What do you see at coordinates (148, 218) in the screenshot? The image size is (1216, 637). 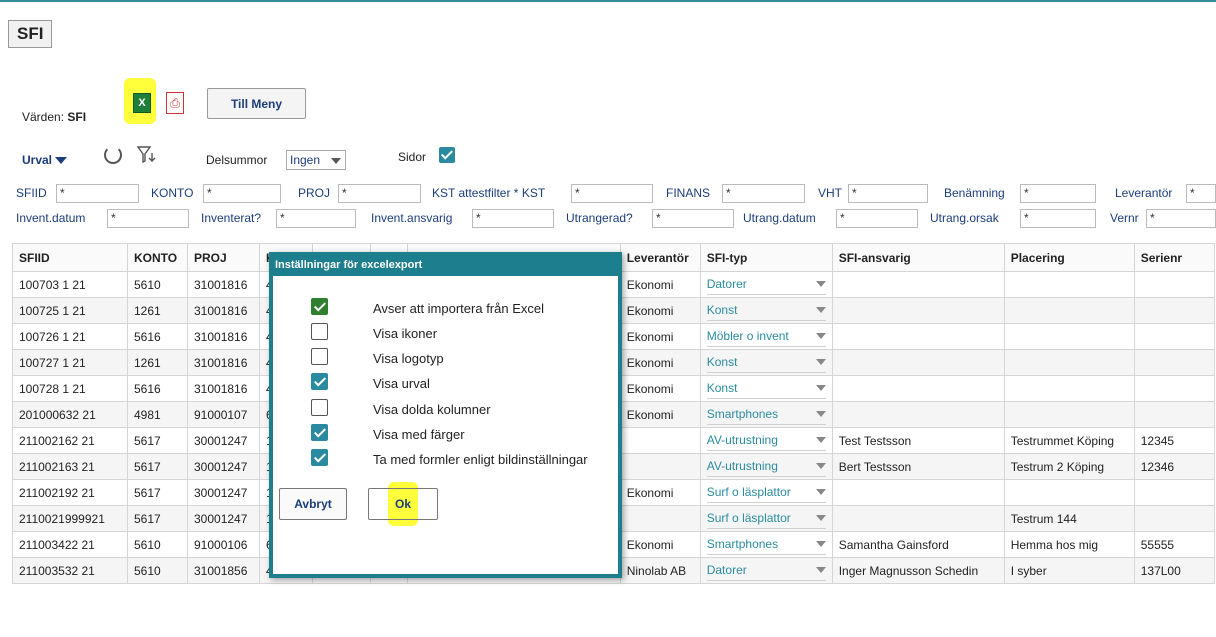 I see `filter-input-invent-datum: *` at bounding box center [148, 218].